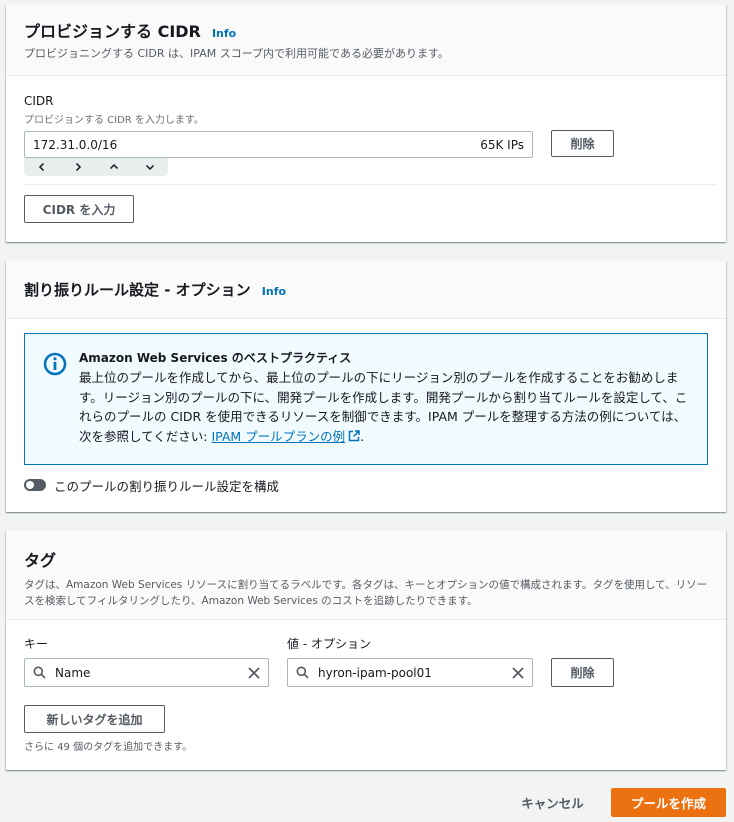  What do you see at coordinates (55, 364) in the screenshot?
I see `info-circle-icon` at bounding box center [55, 364].